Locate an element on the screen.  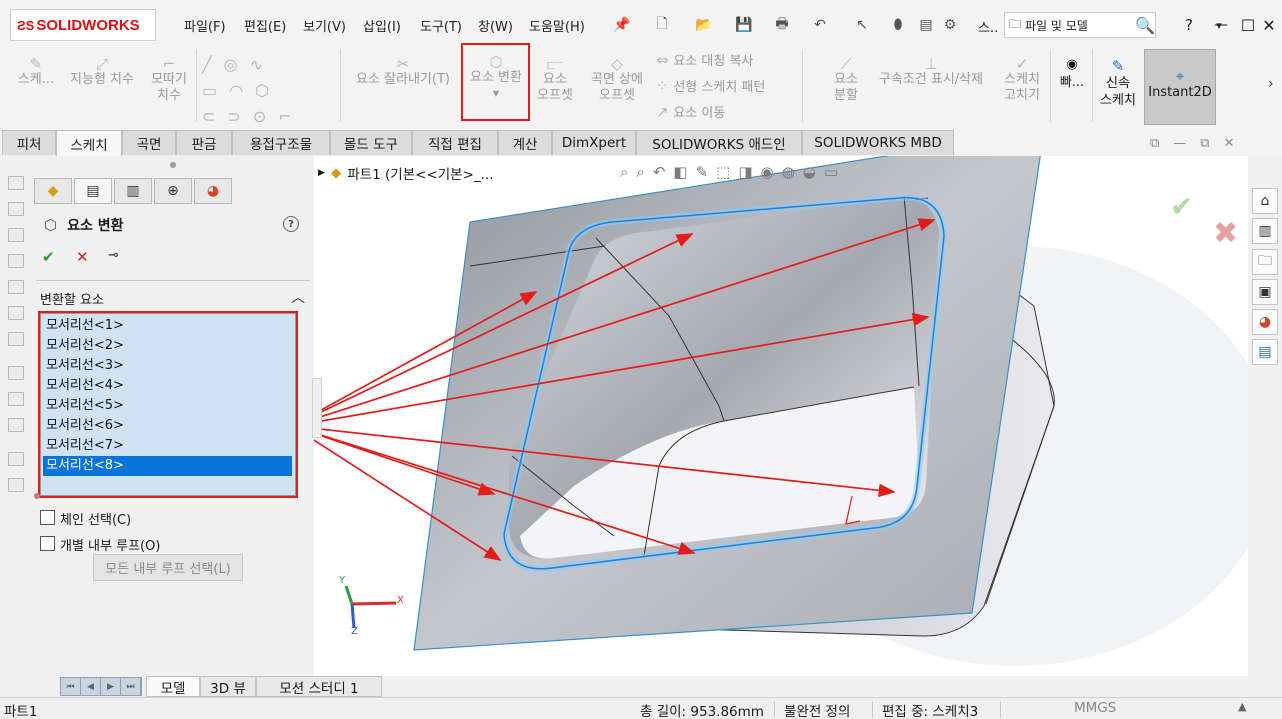
menu-window: 창(W) is located at coordinates (495, 25).